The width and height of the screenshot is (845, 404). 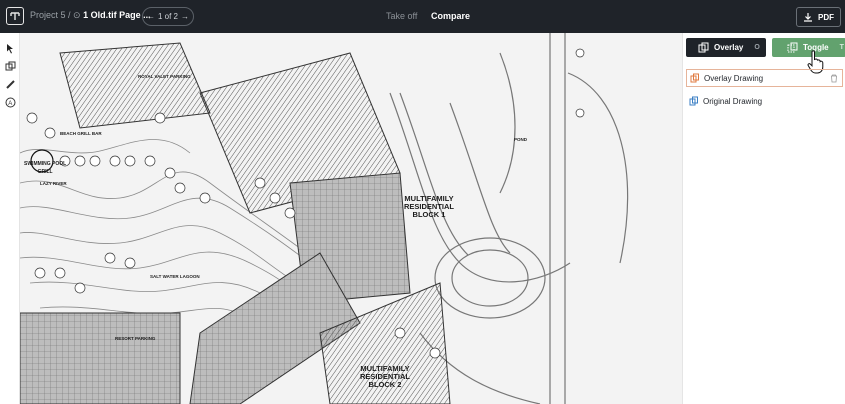 What do you see at coordinates (429, 206) in the screenshot?
I see `label-block-1: MULTIFAMILY RESIDENTIAL BLOCK 1` at bounding box center [429, 206].